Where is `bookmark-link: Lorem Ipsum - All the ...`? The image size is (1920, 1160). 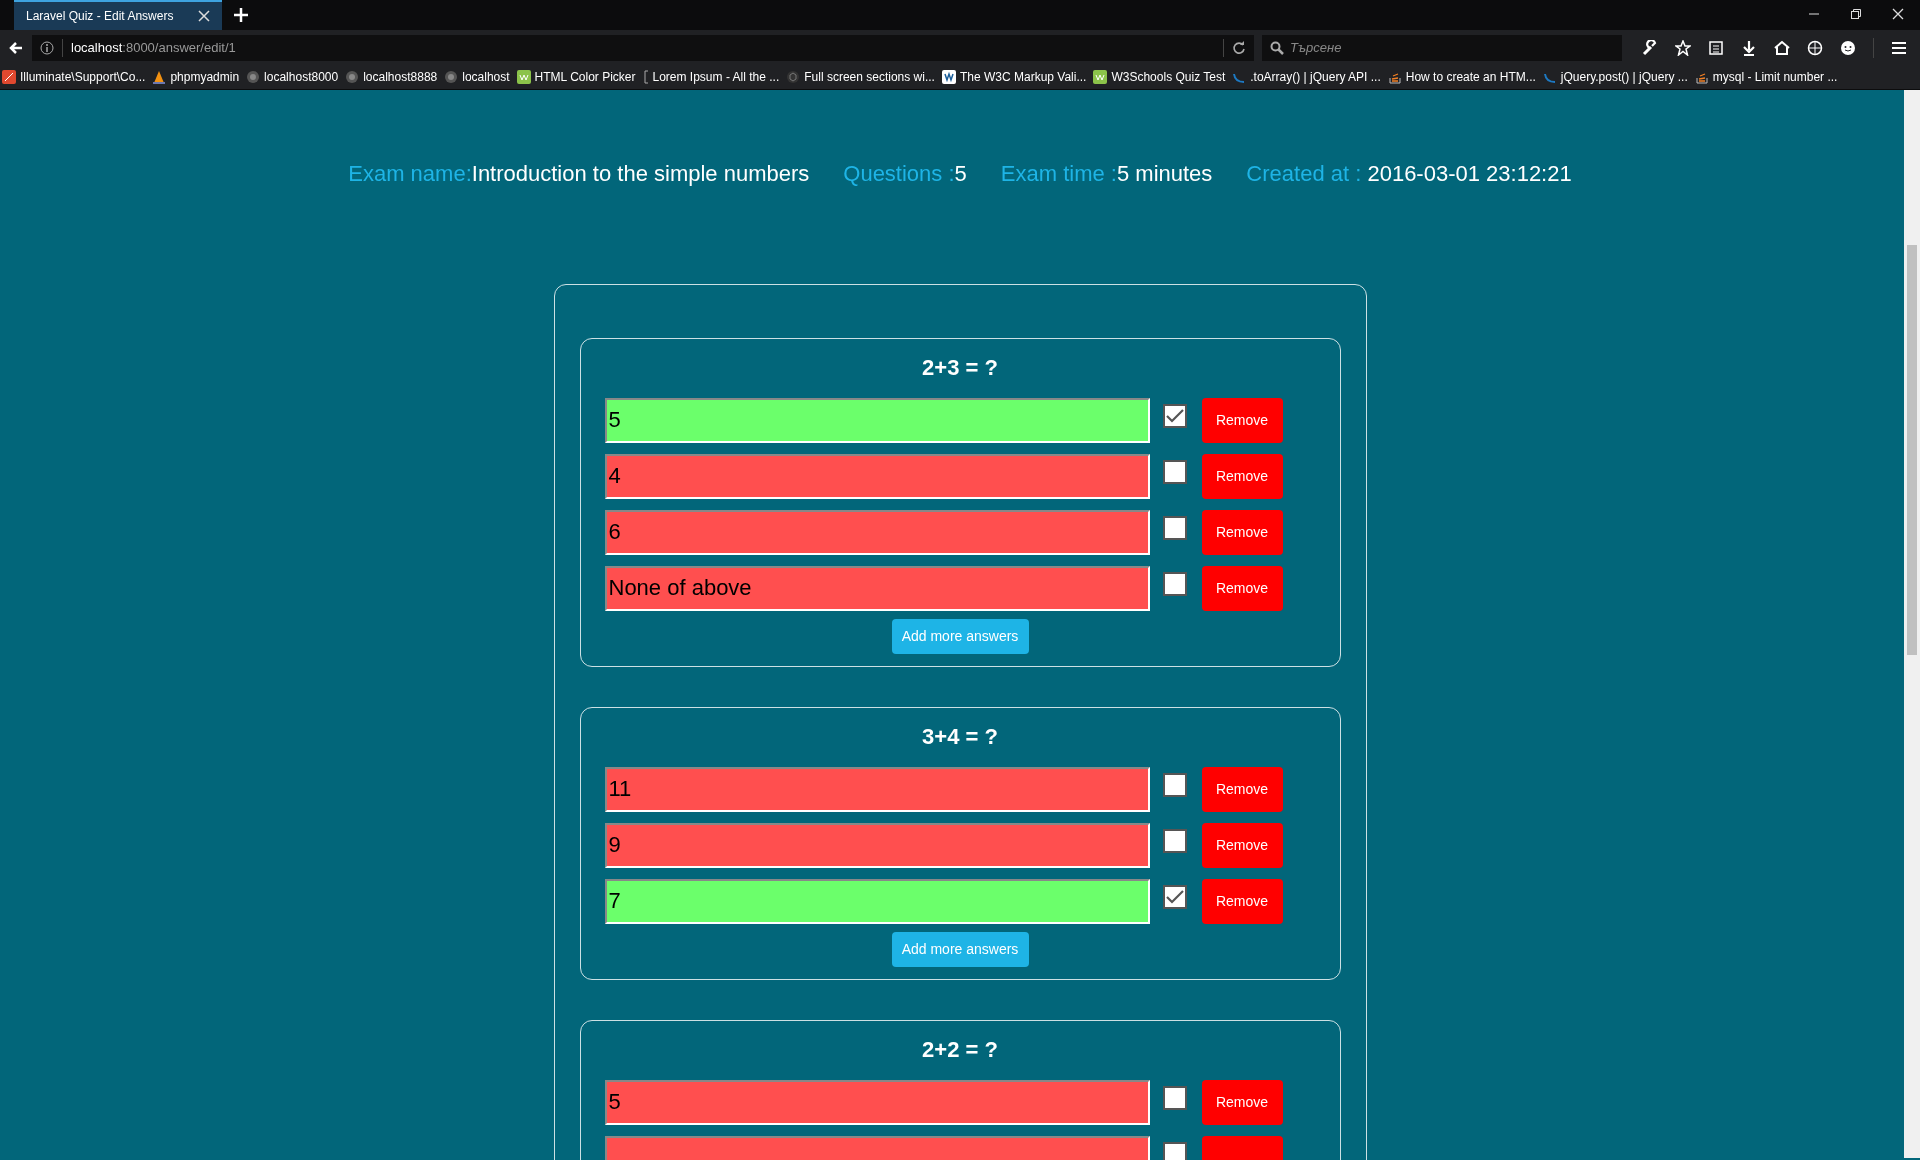
bookmark-link: Lorem Ipsum - All the ... is located at coordinates (711, 77).